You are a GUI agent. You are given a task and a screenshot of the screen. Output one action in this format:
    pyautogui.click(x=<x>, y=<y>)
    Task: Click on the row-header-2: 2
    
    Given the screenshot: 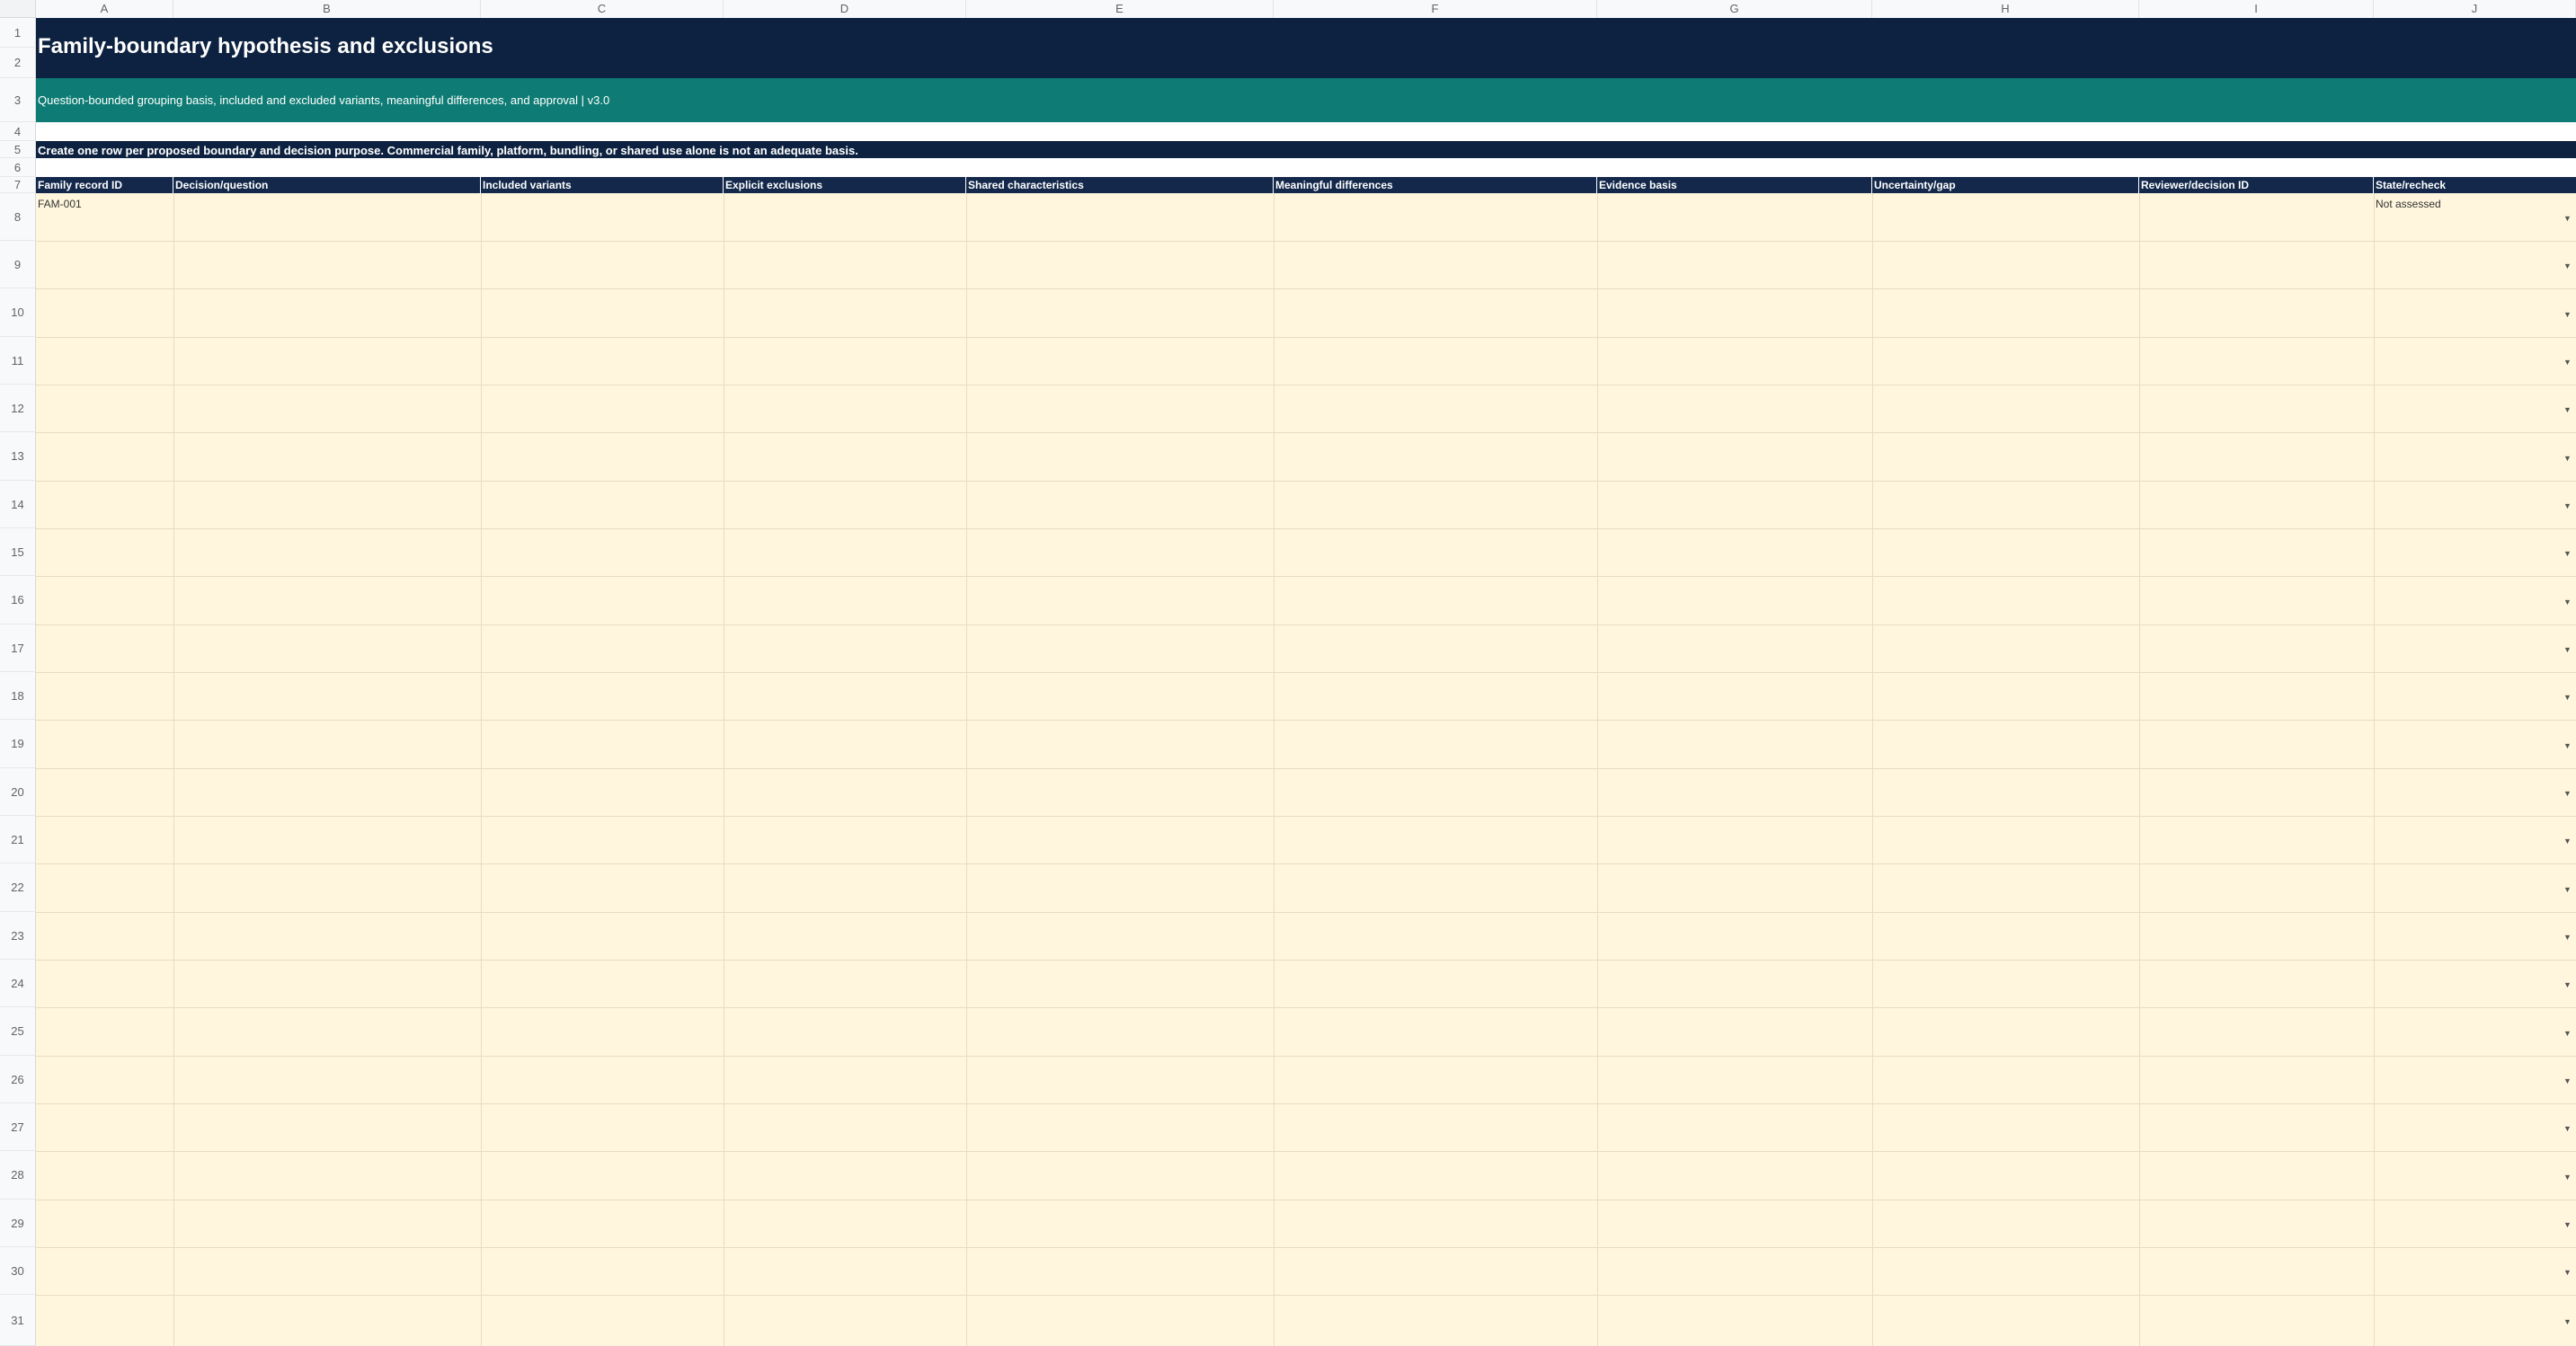 What is the action you would take?
    pyautogui.click(x=18, y=63)
    